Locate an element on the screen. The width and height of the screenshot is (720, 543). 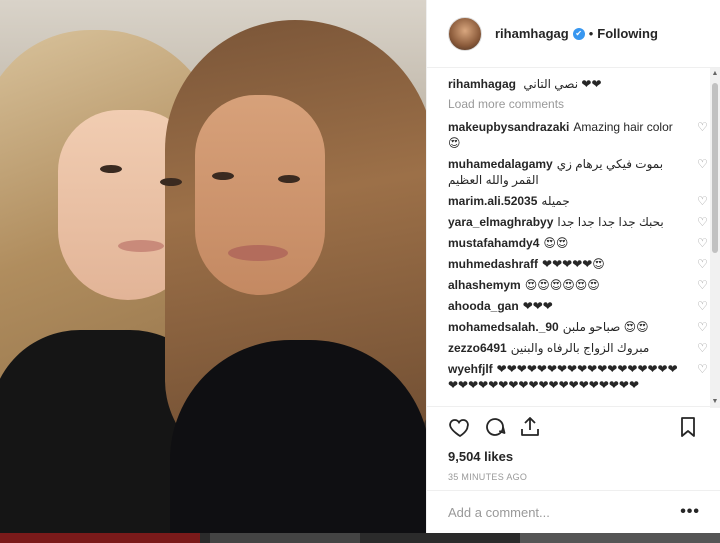
scroll-up-arrow-icon: ▲ is located at coordinates (715, 74).